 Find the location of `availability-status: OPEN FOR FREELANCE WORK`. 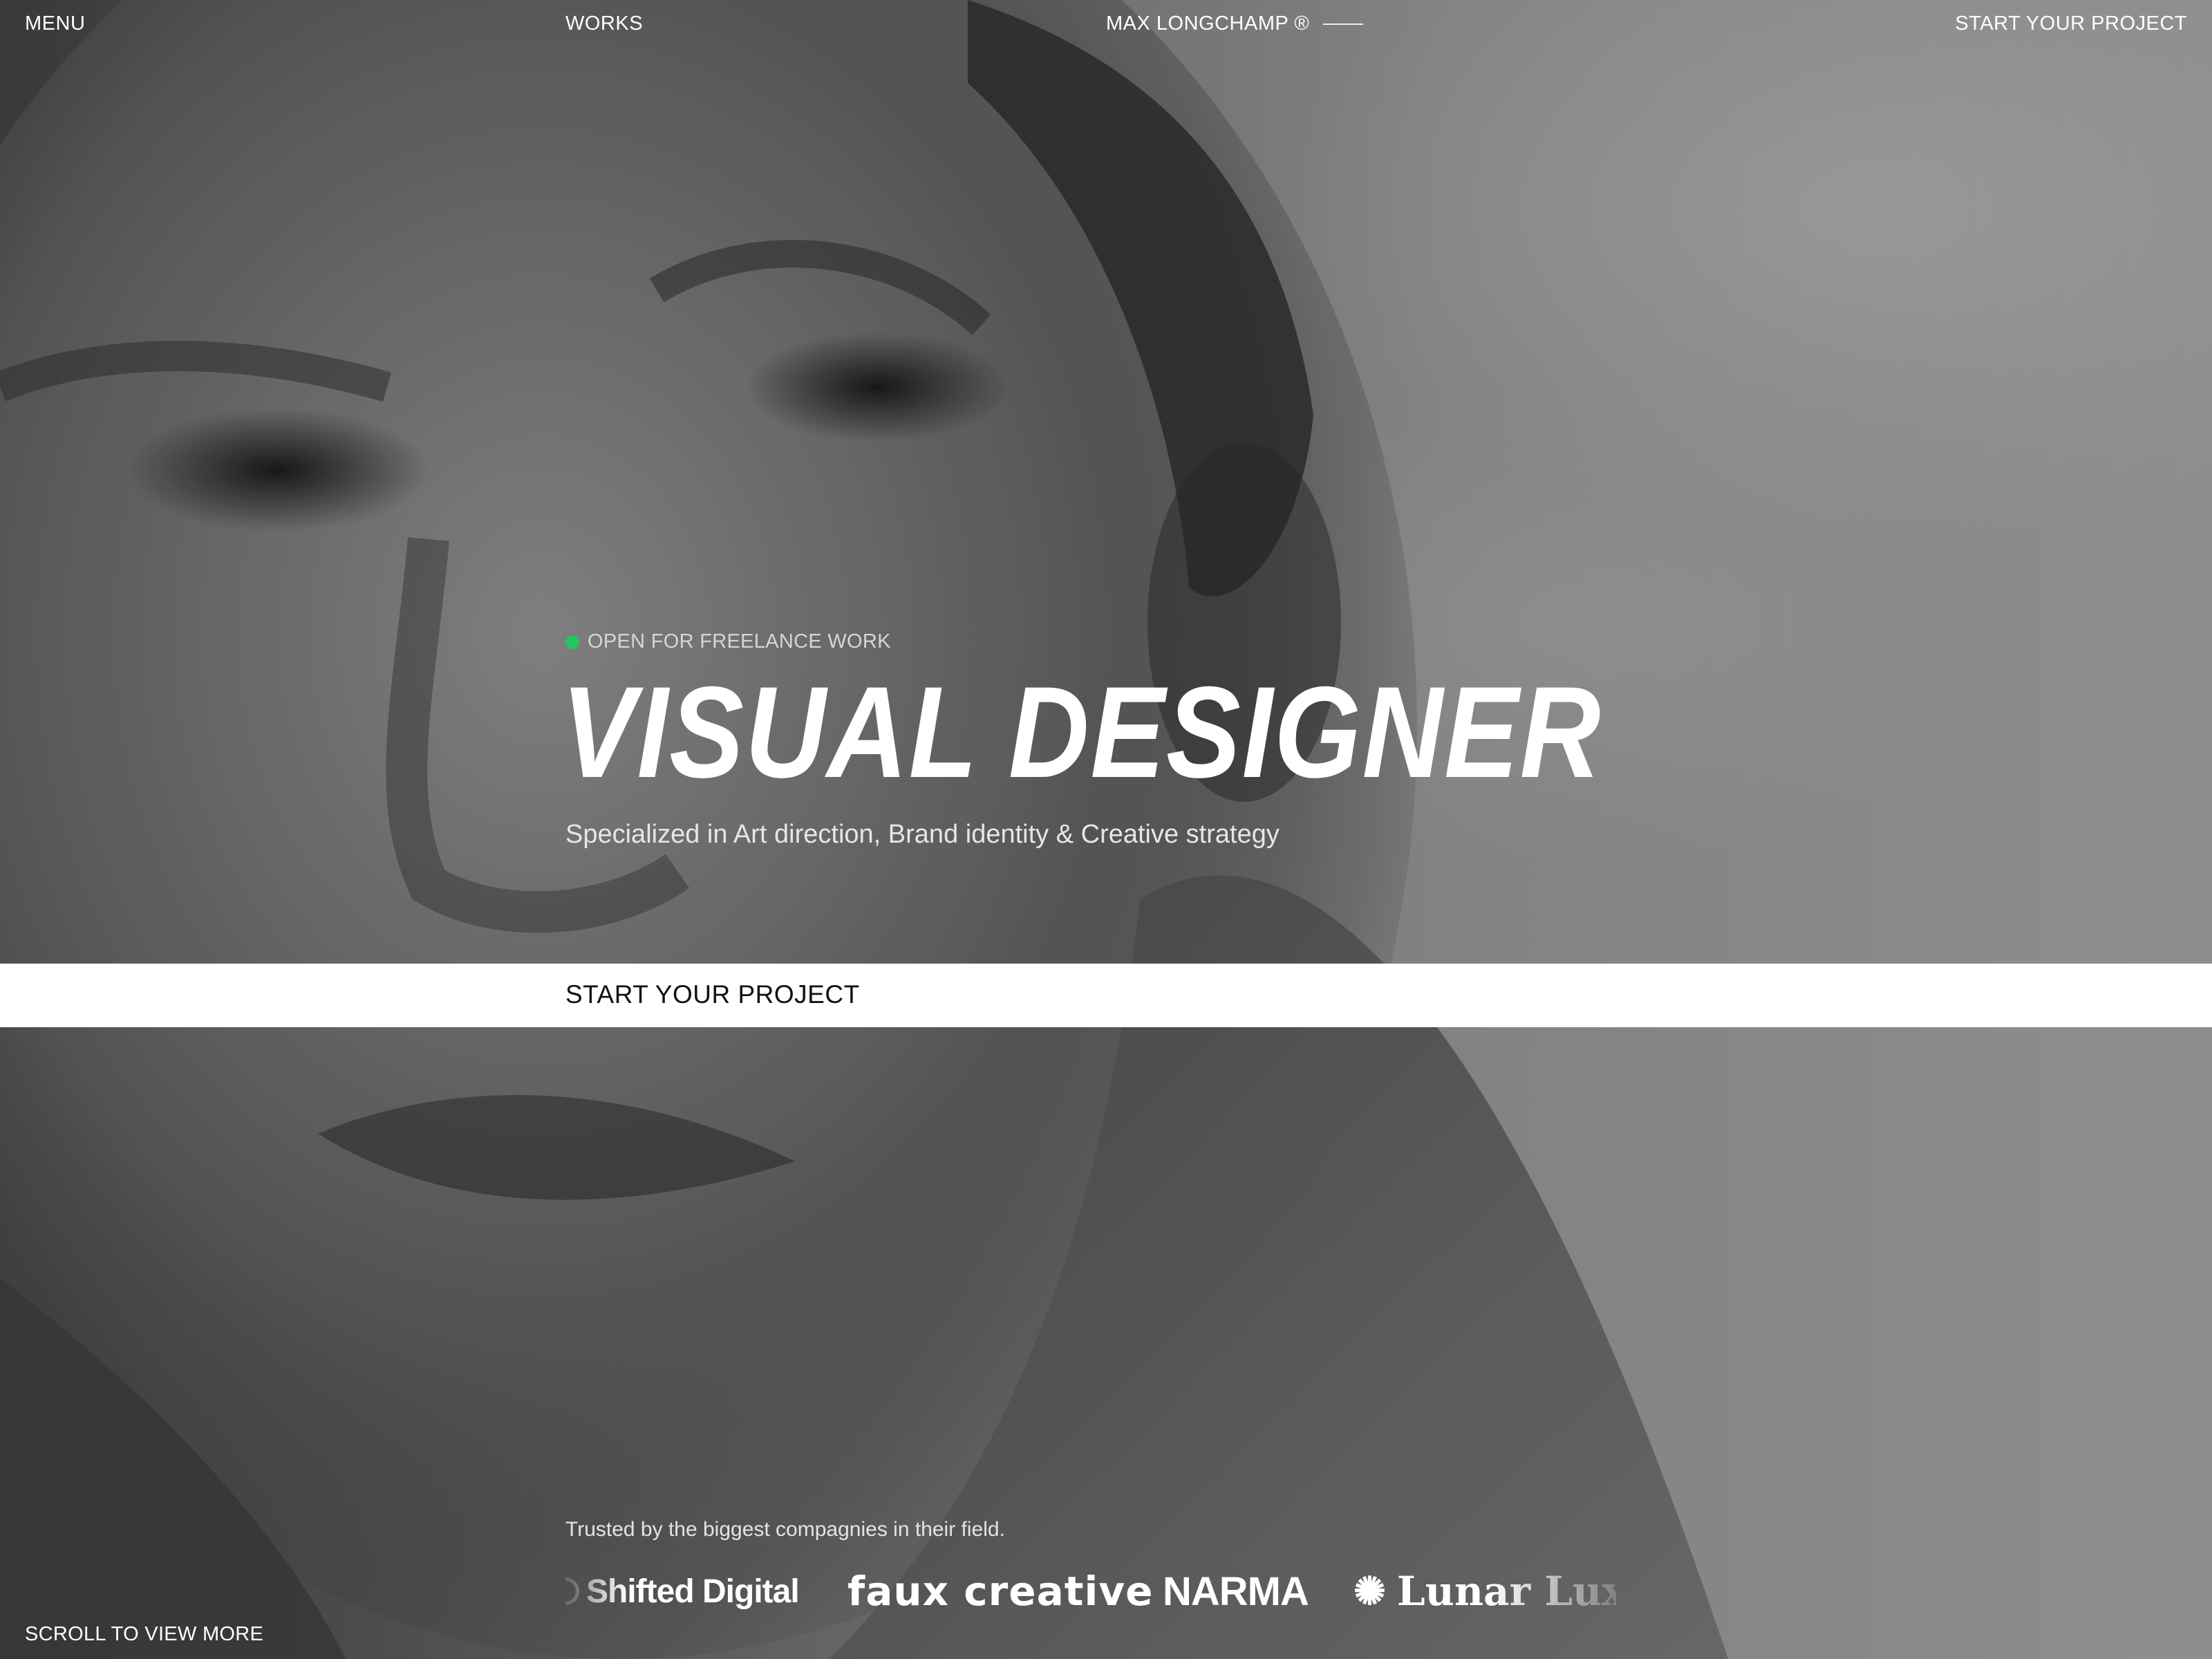

availability-status: OPEN FOR FREELANCE WORK is located at coordinates (728, 641).